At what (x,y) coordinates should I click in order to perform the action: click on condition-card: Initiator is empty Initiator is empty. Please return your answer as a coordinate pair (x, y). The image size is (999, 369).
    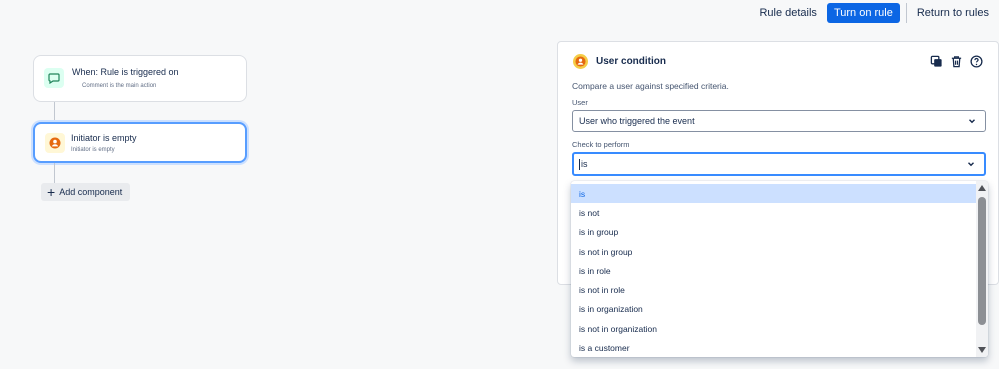
    Looking at the image, I should click on (140, 142).